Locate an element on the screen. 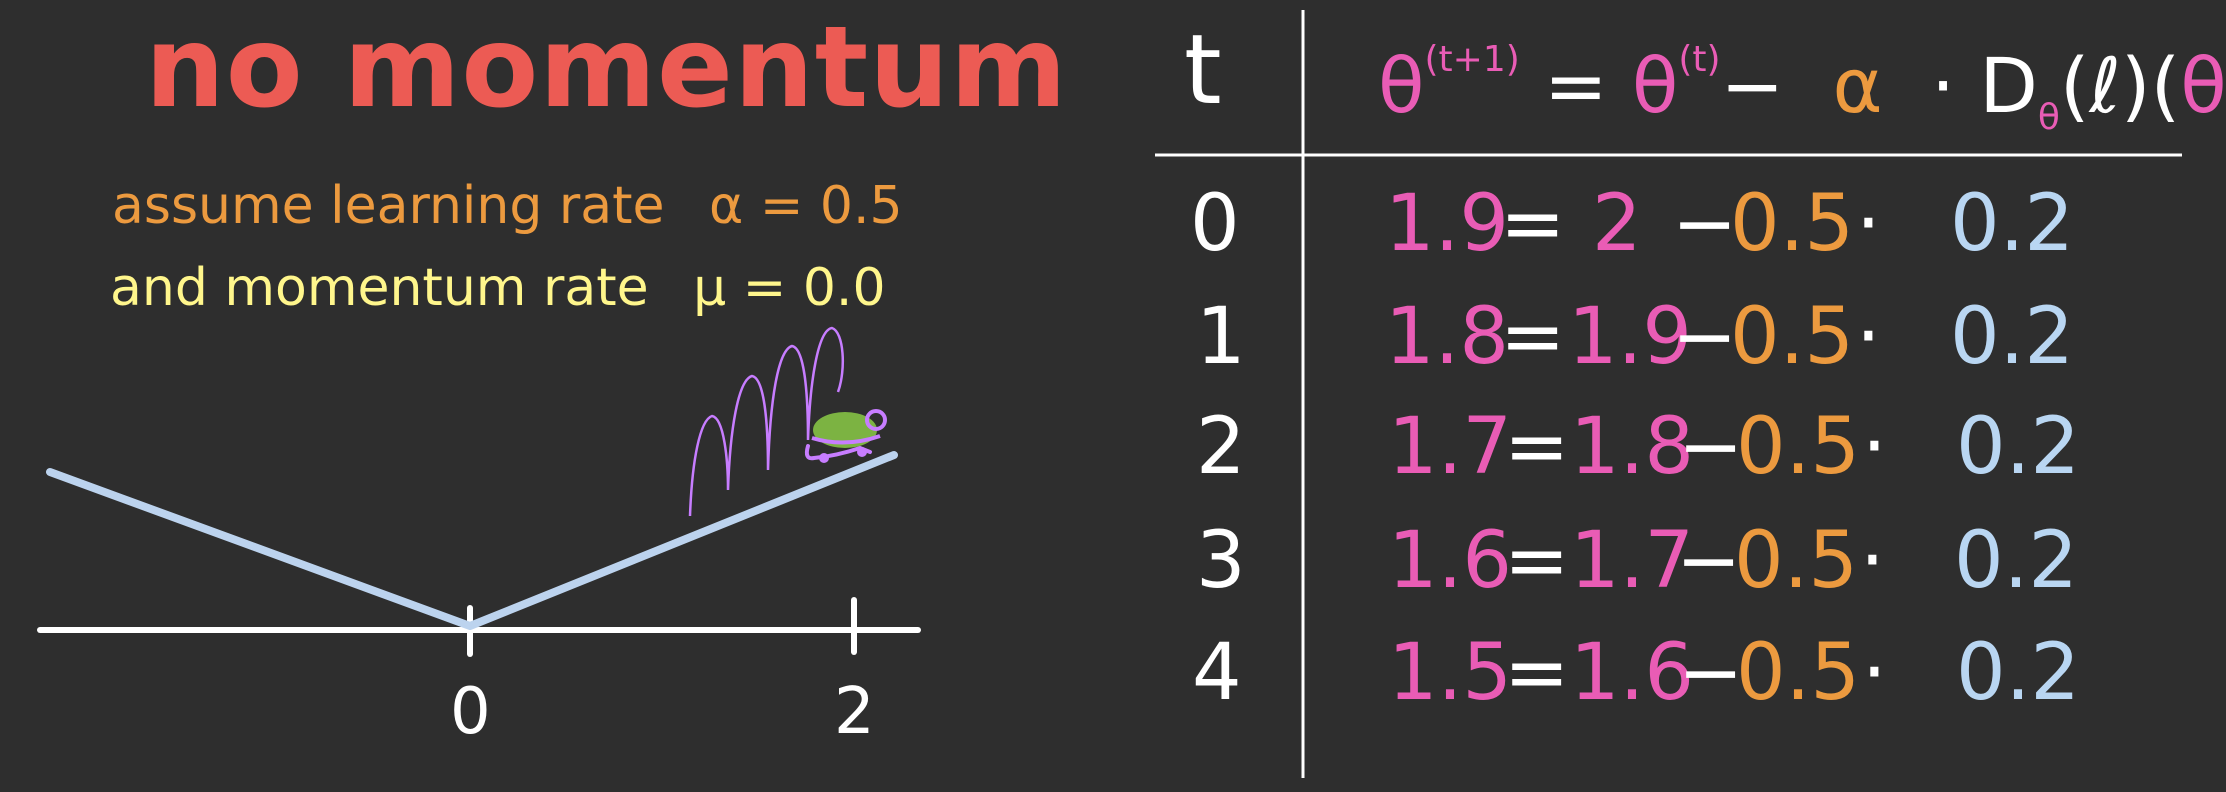 The image size is (2226, 792). axis-label-0: 0 is located at coordinates (470, 712).